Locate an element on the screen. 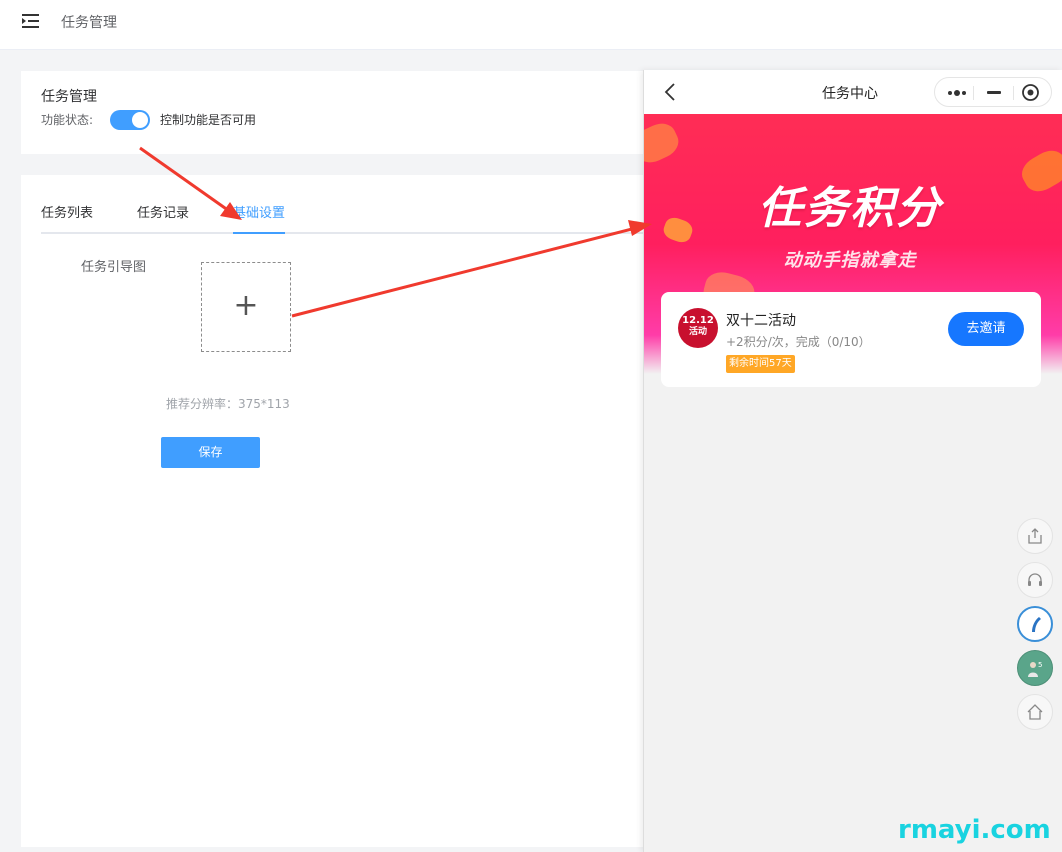 The width and height of the screenshot is (1062, 852). menu-fold-icon is located at coordinates (31, 21).